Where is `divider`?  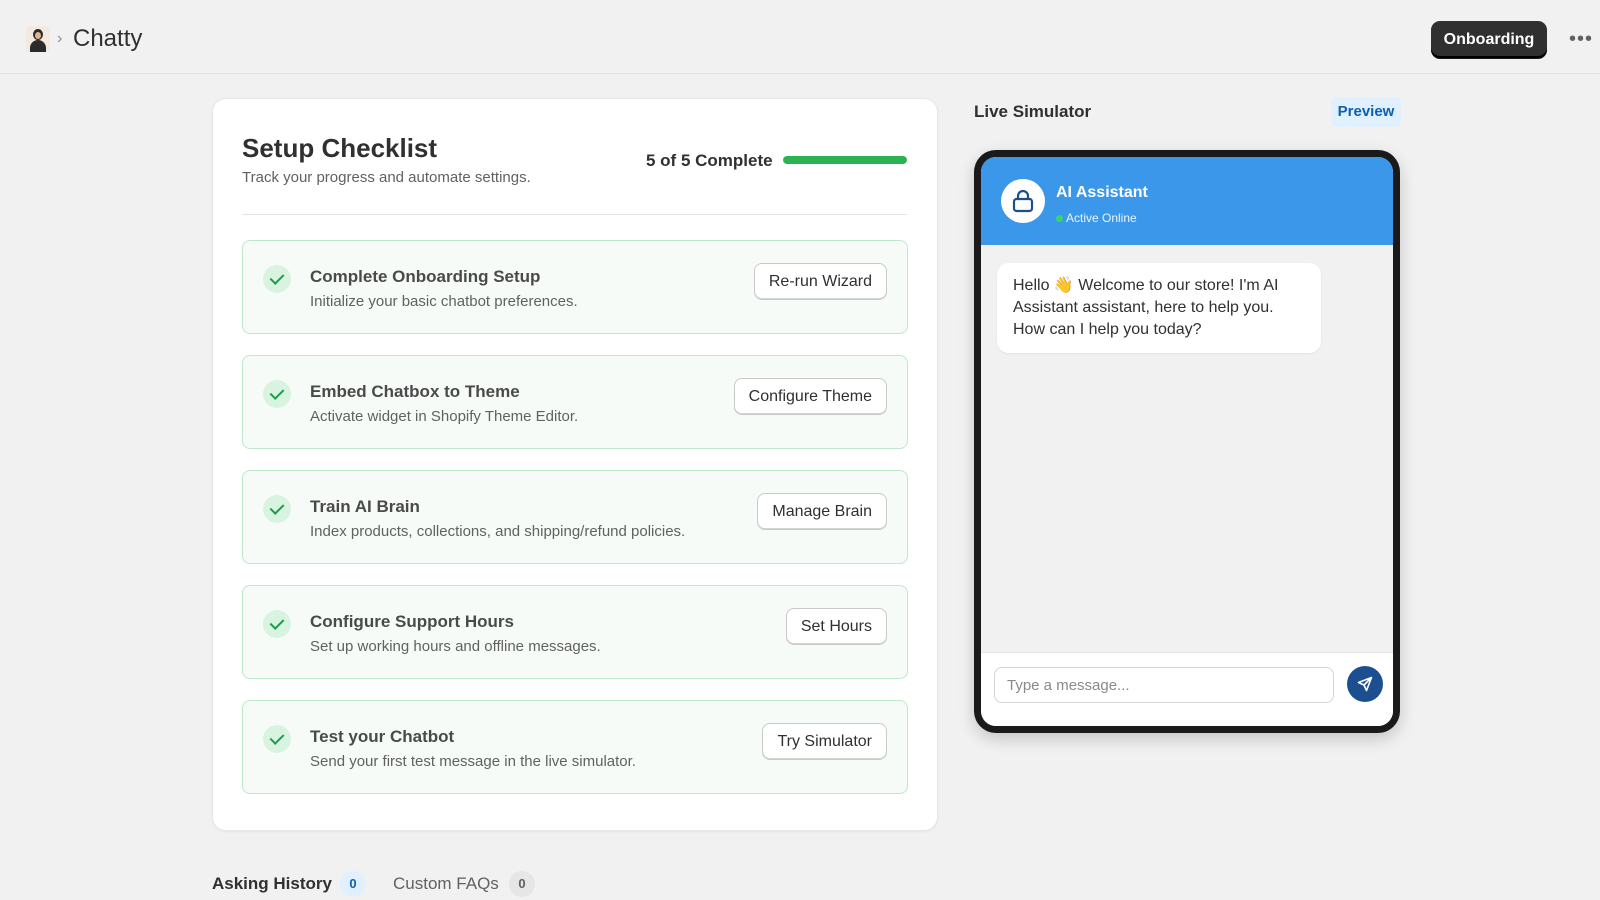
divider is located at coordinates (574, 214).